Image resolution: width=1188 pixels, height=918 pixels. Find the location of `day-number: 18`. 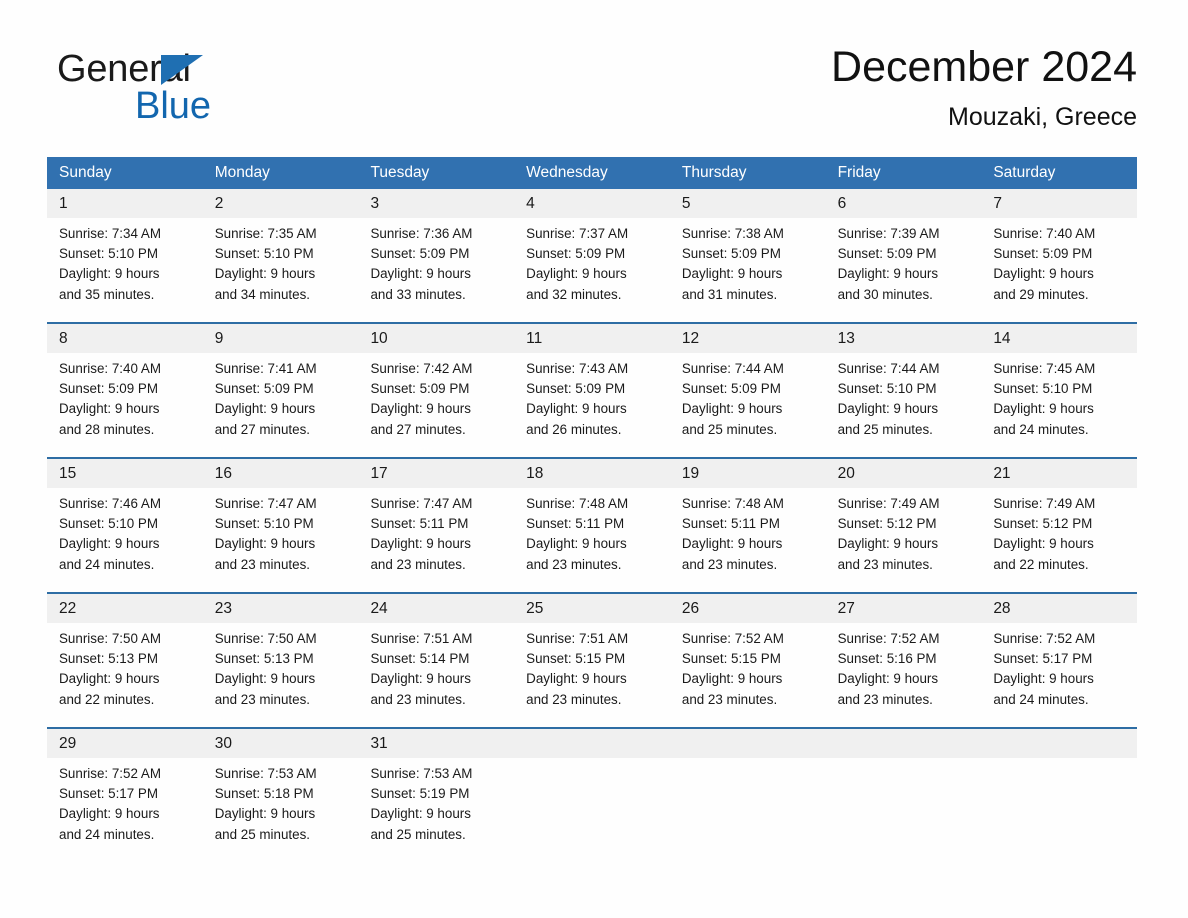

day-number: 18 is located at coordinates (592, 473).